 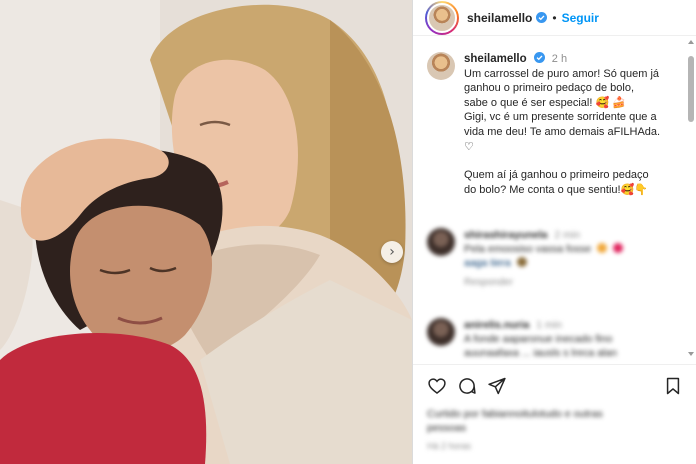 I want to click on comment-text: aaga tiera, so click(x=487, y=263).